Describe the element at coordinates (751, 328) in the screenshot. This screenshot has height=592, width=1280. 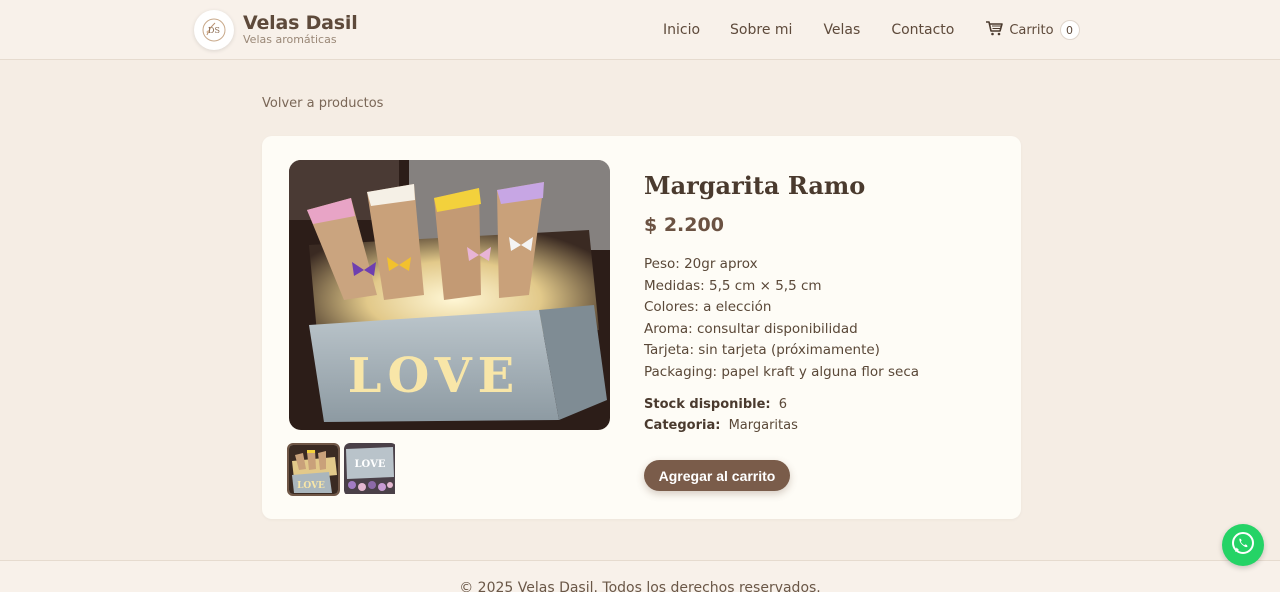
I see `detail-aroma: Aroma: consultar disponibilidad` at that location.